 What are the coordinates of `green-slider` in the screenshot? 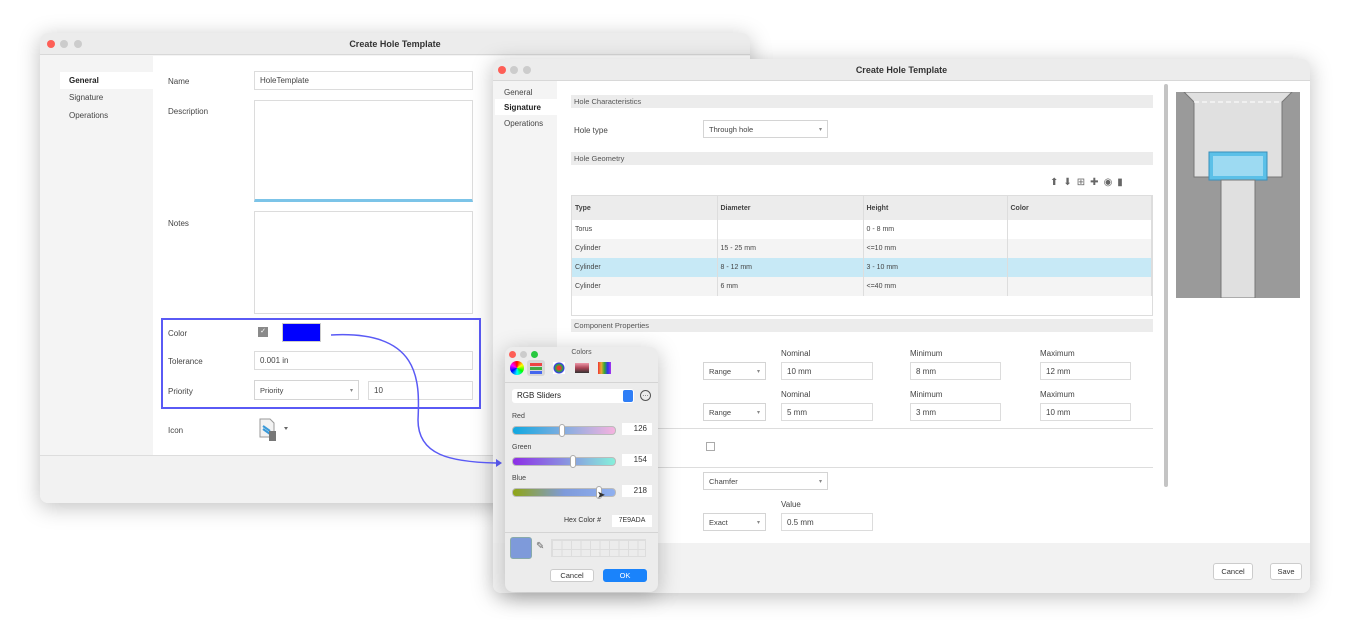 It's located at (564, 461).